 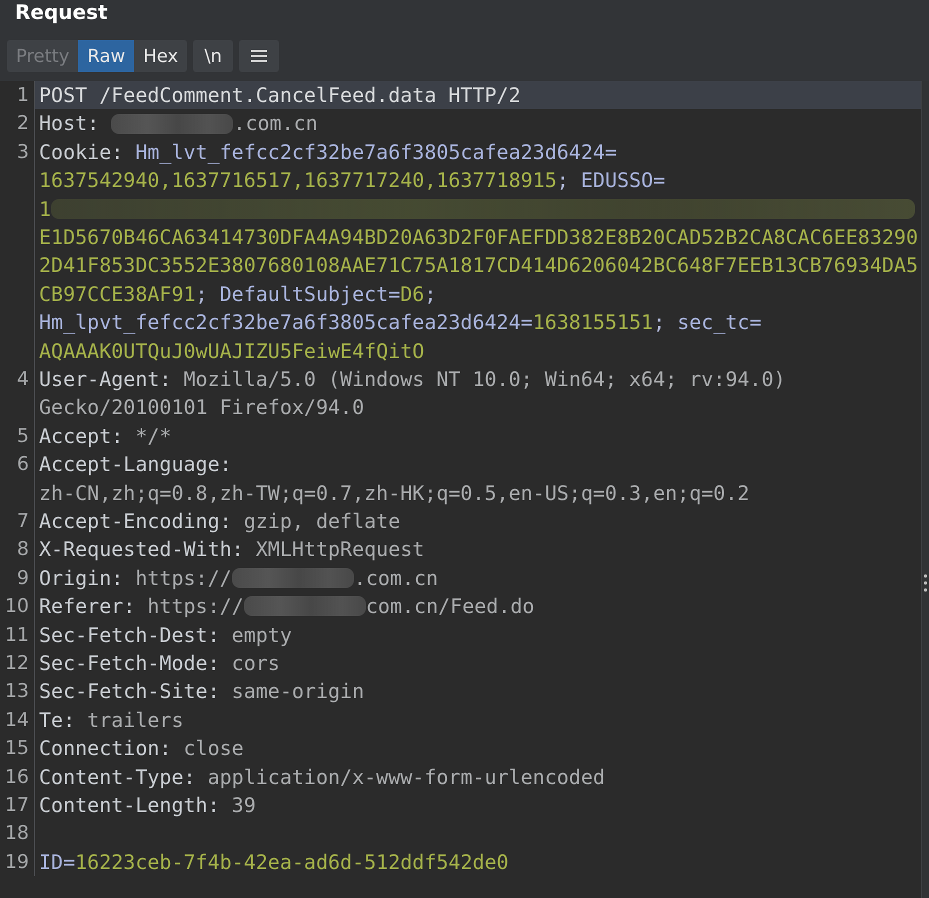 I want to click on line-number: 17, so click(x=17, y=805).